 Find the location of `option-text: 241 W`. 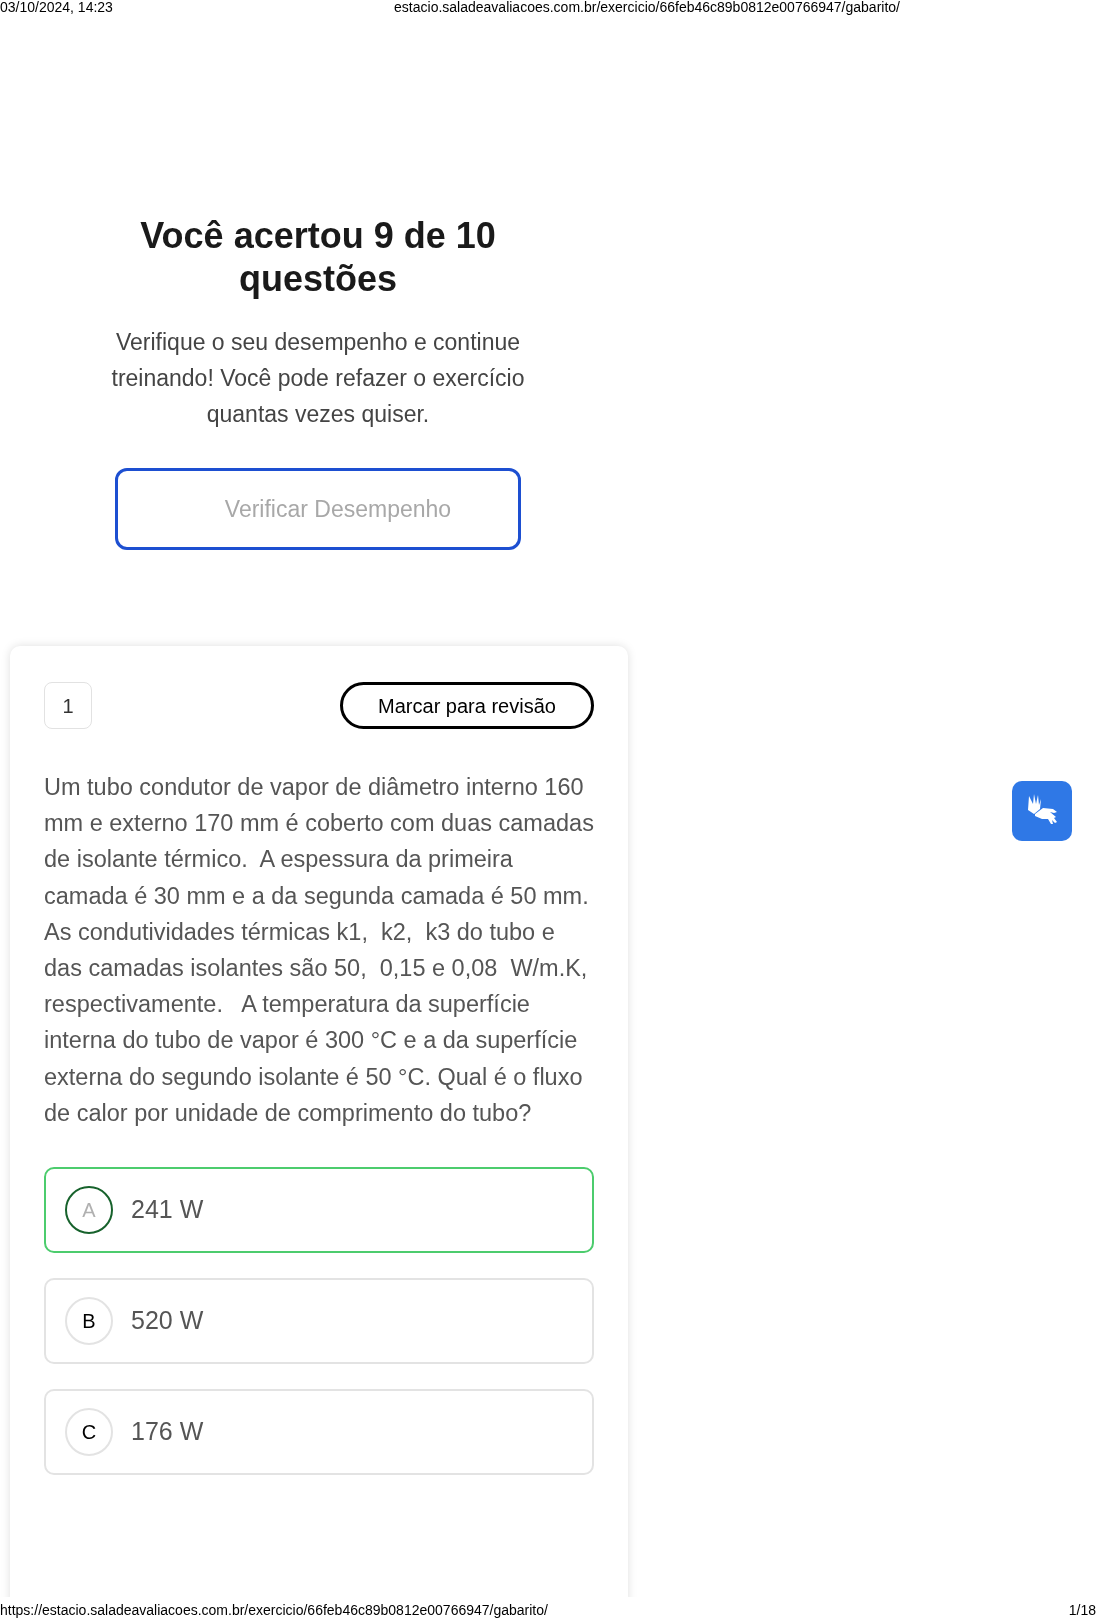

option-text: 241 W is located at coordinates (167, 1210).